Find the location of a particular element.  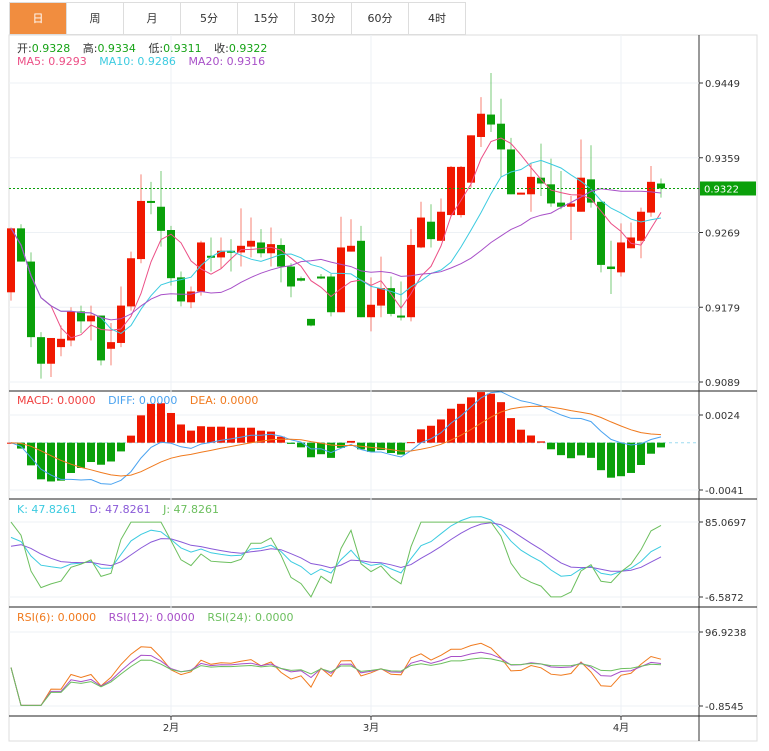

ohlc-legend: 开:0.9328 高:0.9334 低:0.9311 收:0.9322 is located at coordinates (146, 48).